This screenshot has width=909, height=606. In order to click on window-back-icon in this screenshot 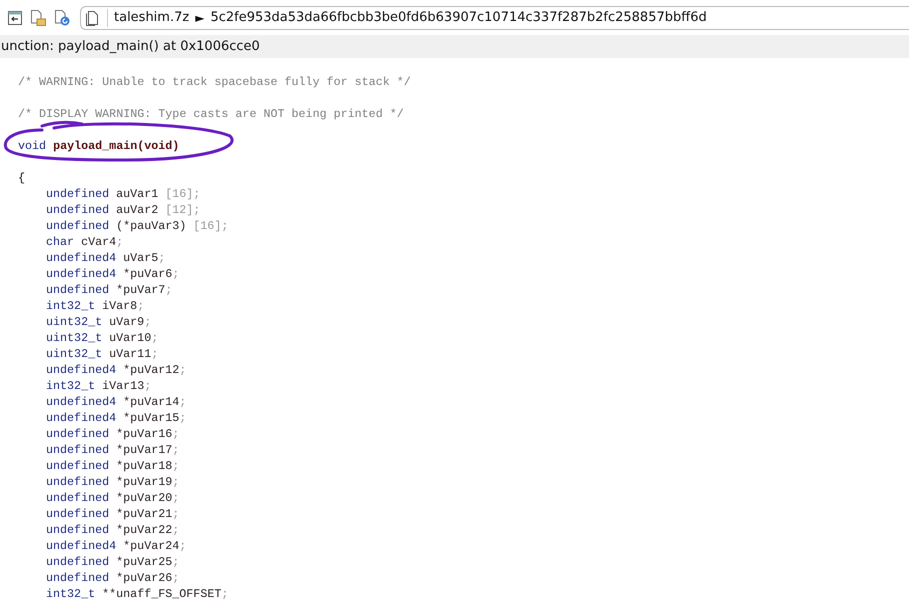, I will do `click(15, 17)`.